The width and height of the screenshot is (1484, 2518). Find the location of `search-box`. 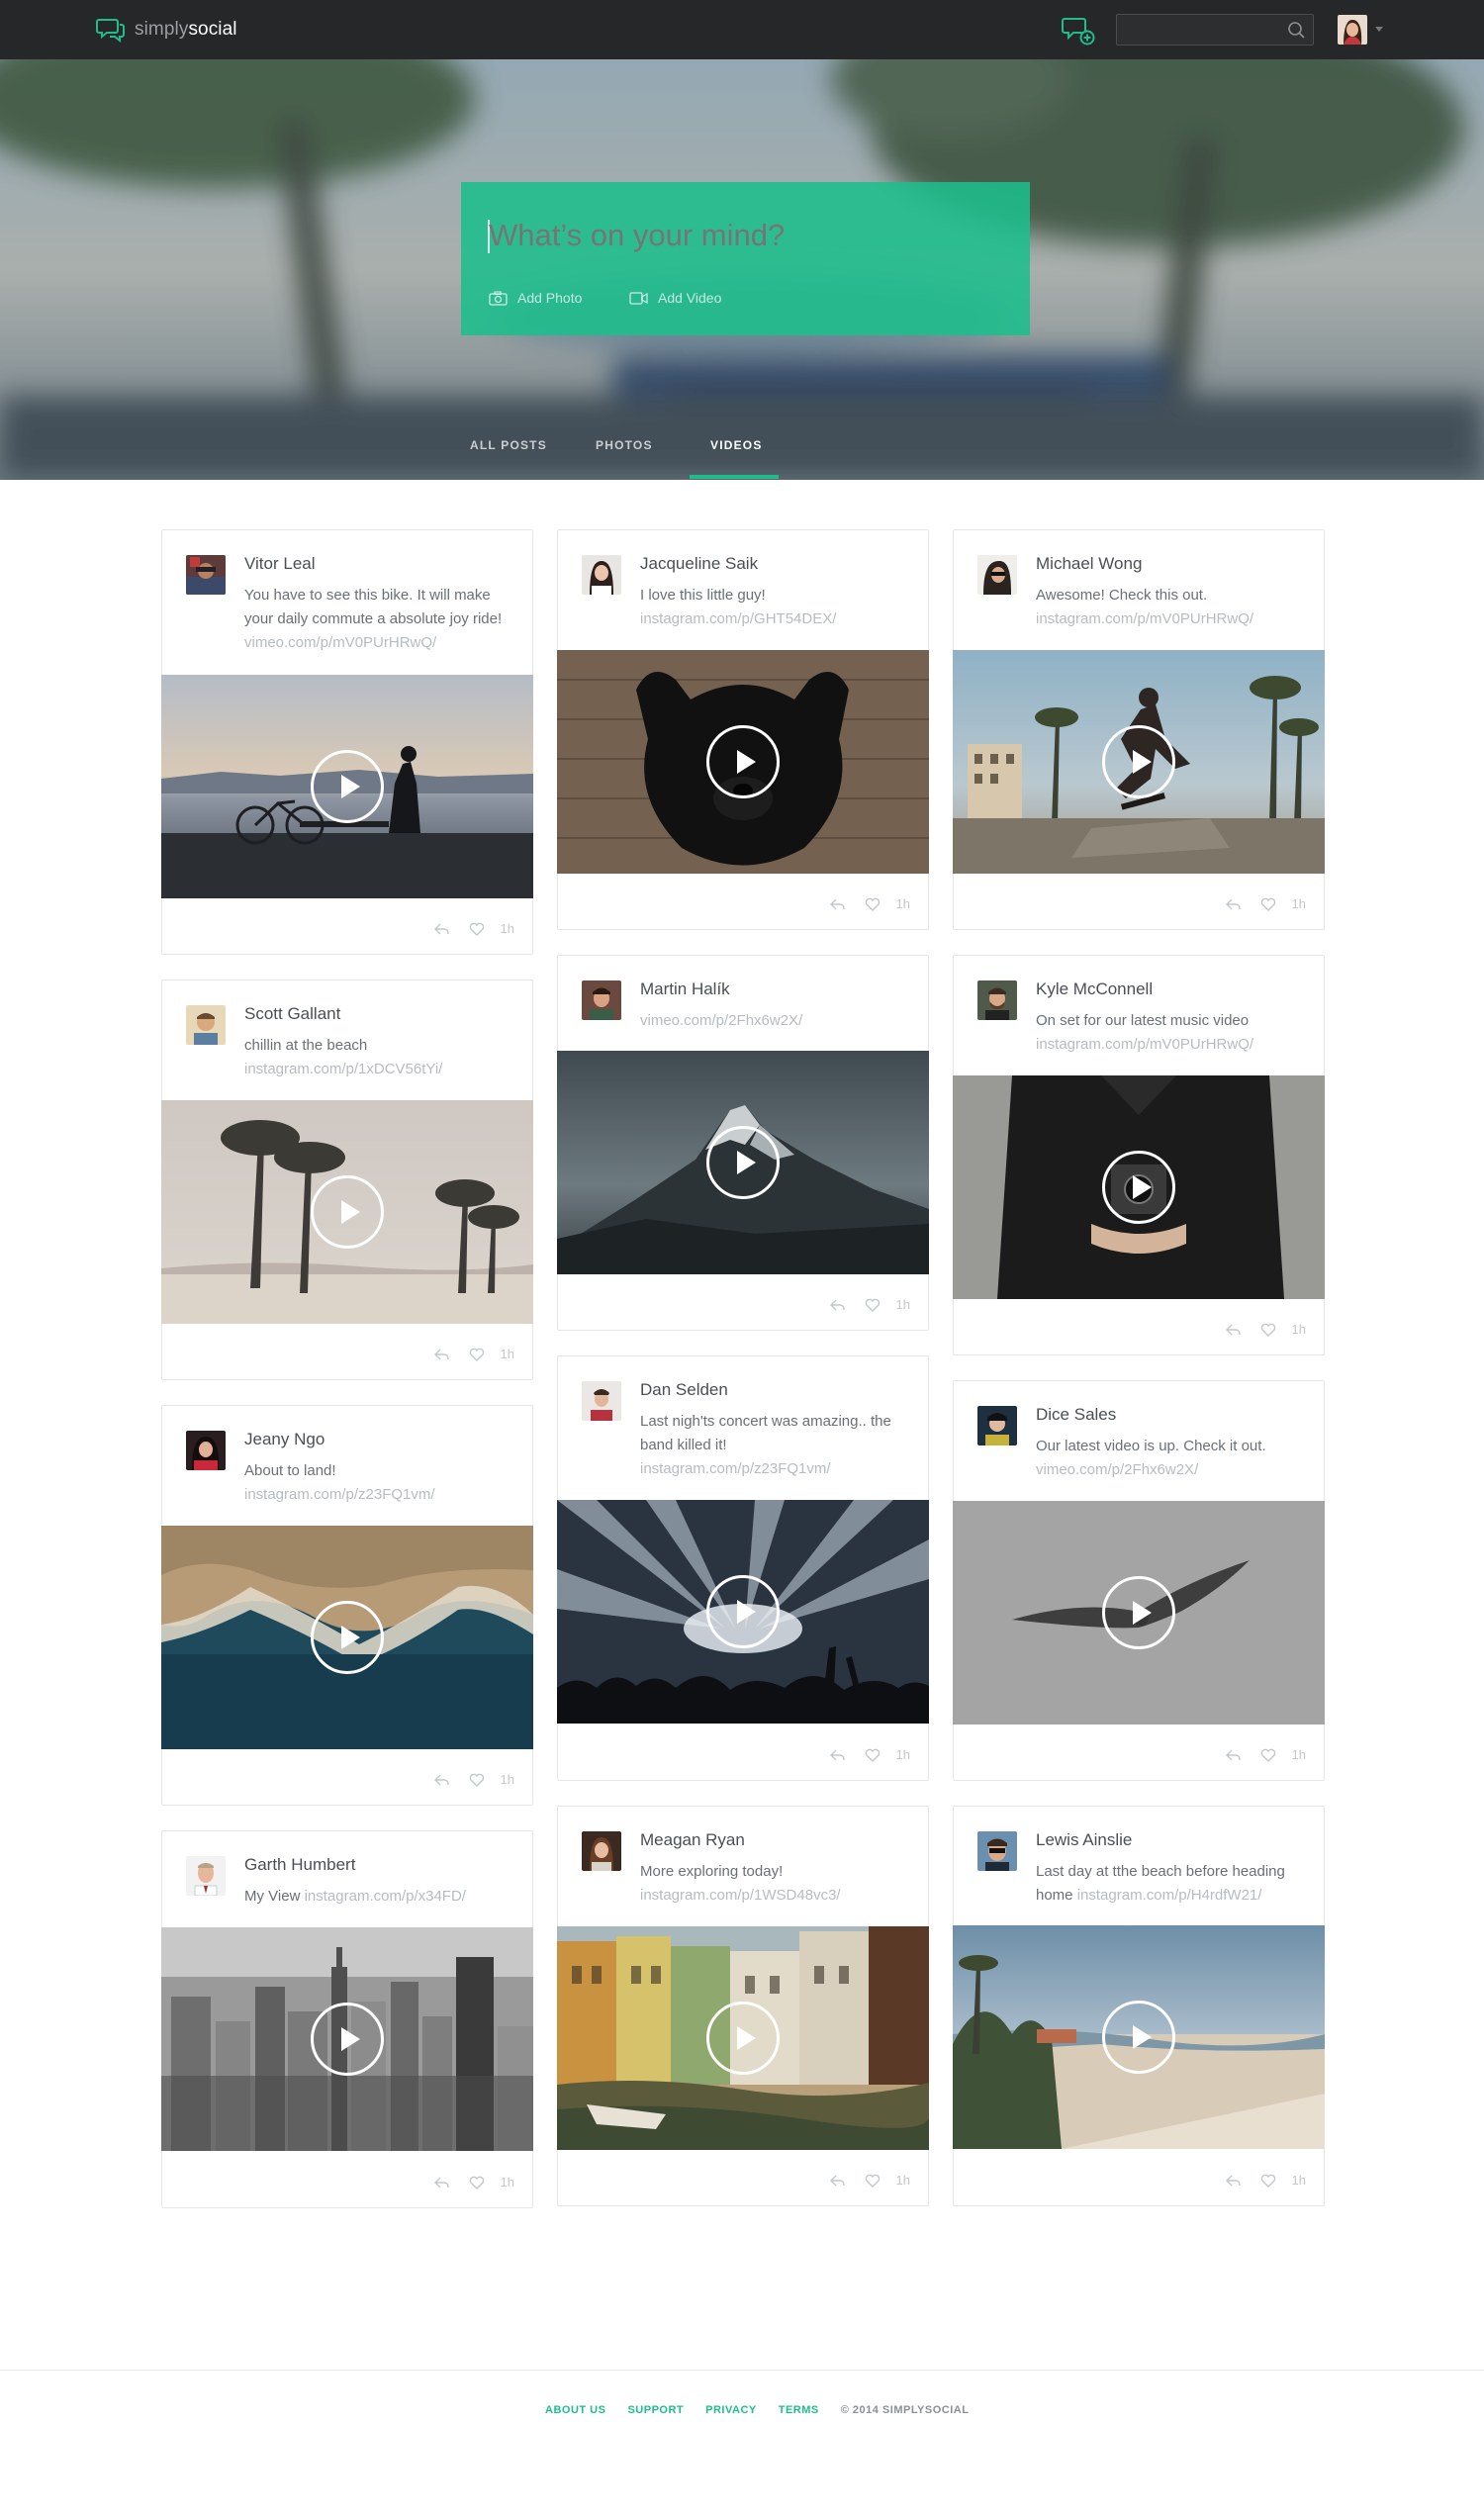

search-box is located at coordinates (1215, 30).